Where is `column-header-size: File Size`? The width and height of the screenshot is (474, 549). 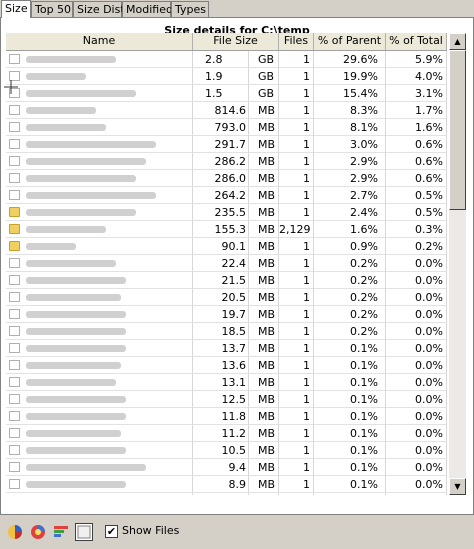
column-header-size: File Size is located at coordinates (236, 41).